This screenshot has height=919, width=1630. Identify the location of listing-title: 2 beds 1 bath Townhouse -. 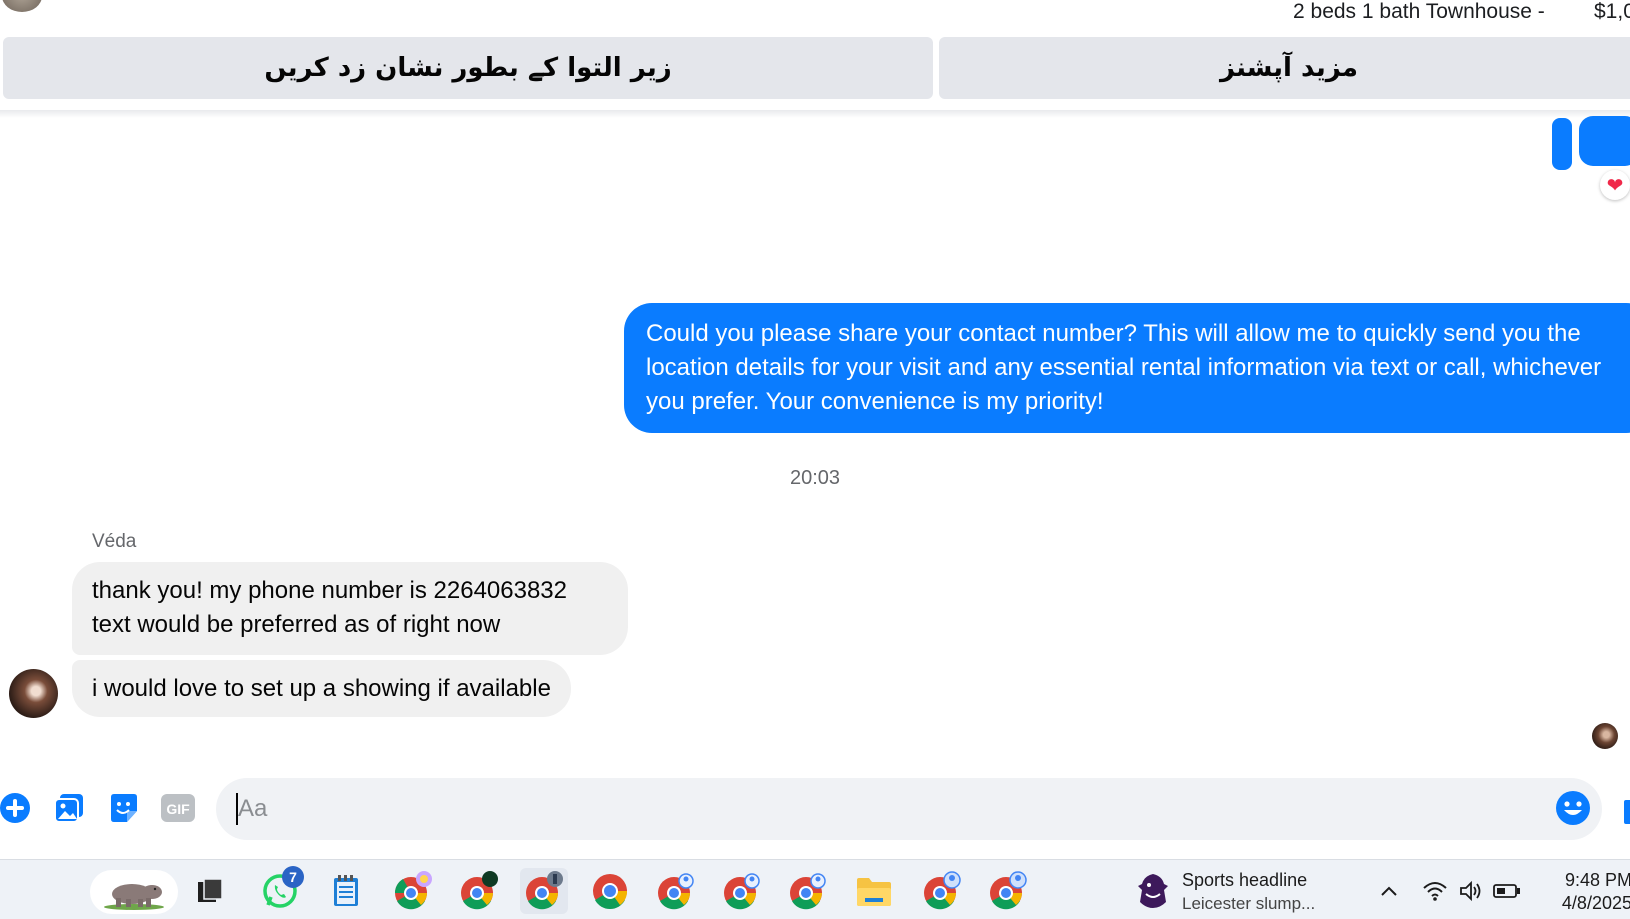
(1419, 12).